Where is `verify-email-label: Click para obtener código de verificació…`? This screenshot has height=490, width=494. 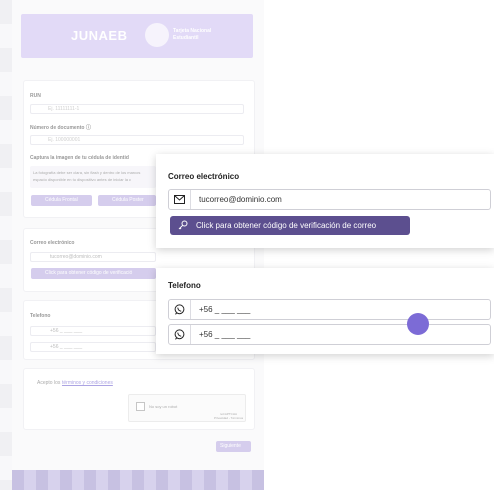 verify-email-label: Click para obtener código de verificació… is located at coordinates (286, 225).